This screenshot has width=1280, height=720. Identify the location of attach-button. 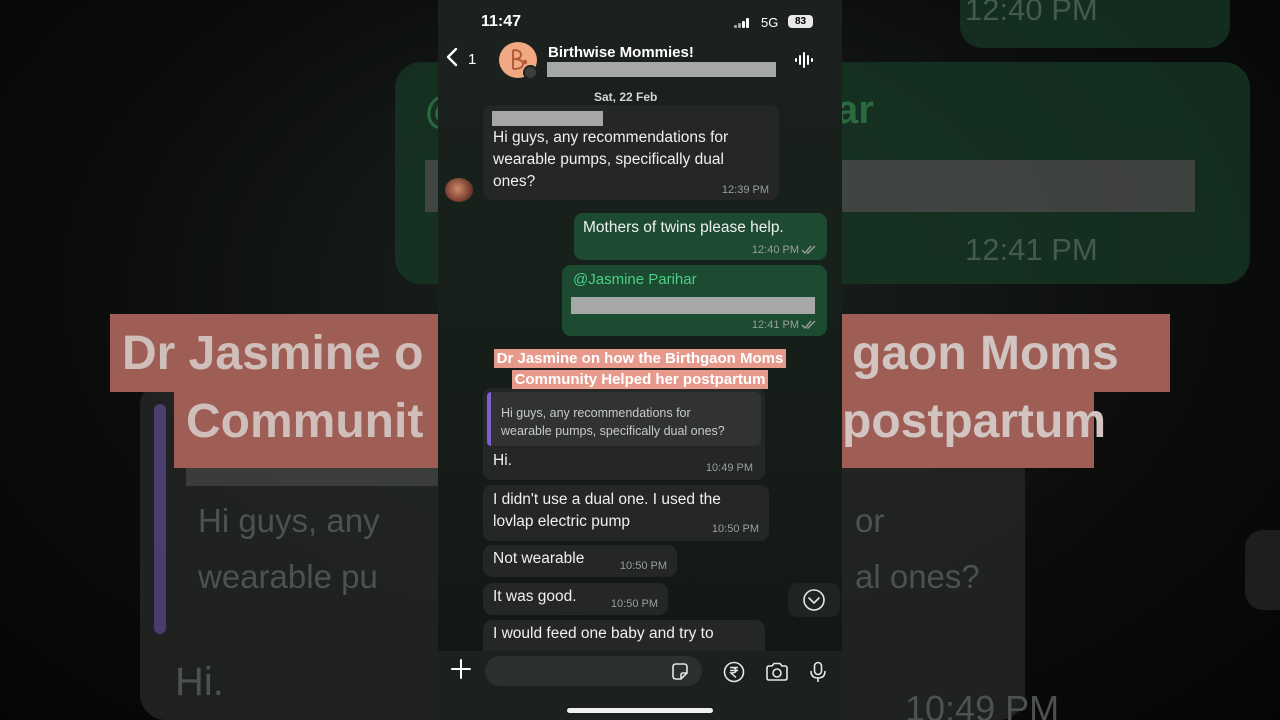
(461, 671).